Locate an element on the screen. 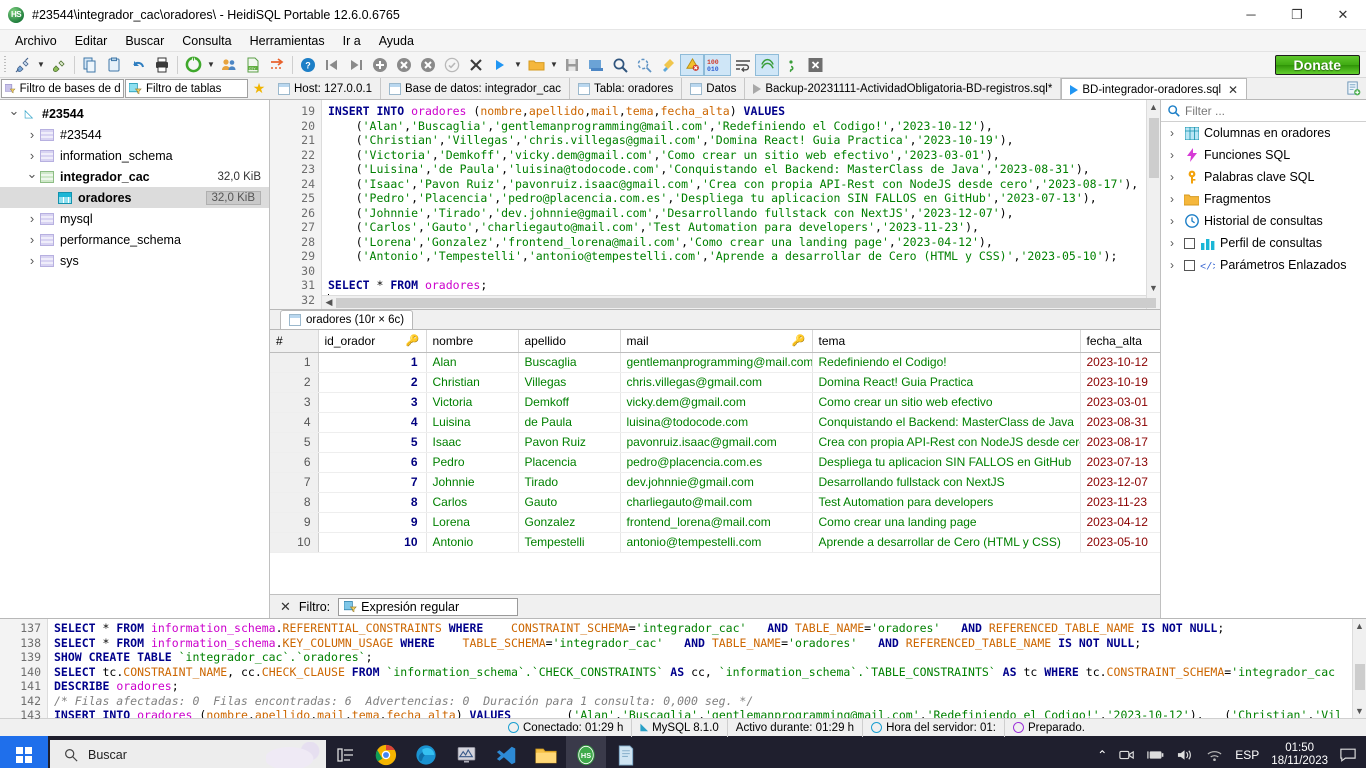 Image resolution: width=1366 pixels, height=768 pixels. taskbar-search-input: Buscar is located at coordinates (188, 754).